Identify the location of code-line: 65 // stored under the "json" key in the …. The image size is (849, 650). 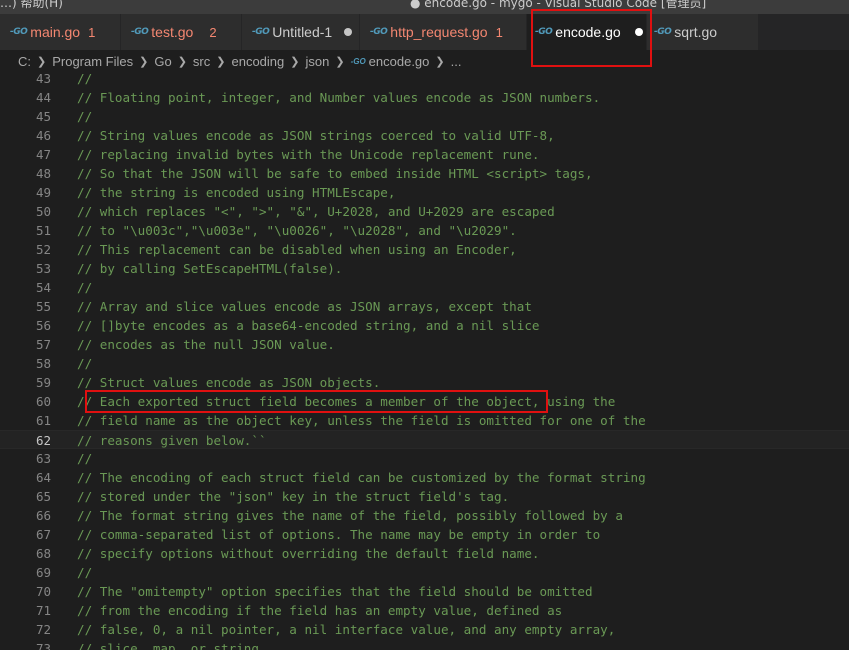
(424, 496).